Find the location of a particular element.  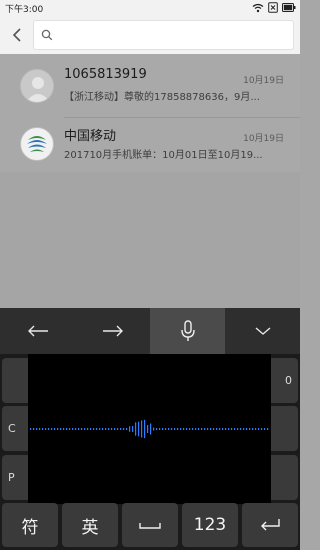

search-box is located at coordinates (163, 35).